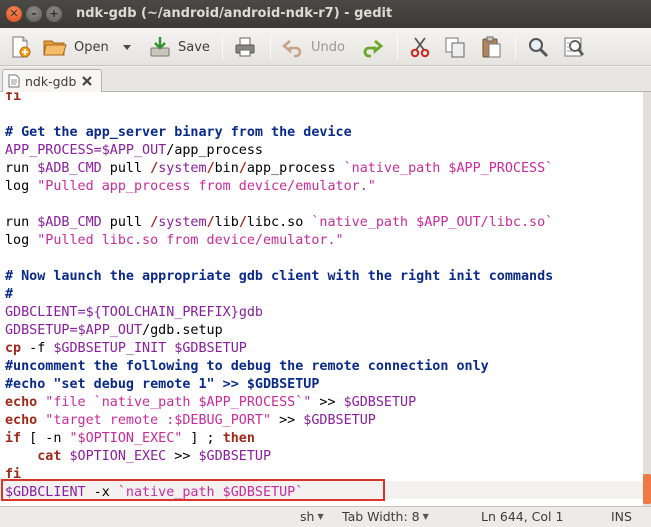 The width and height of the screenshot is (651, 527). What do you see at coordinates (34, 14) in the screenshot?
I see `minimize-window-button: –` at bounding box center [34, 14].